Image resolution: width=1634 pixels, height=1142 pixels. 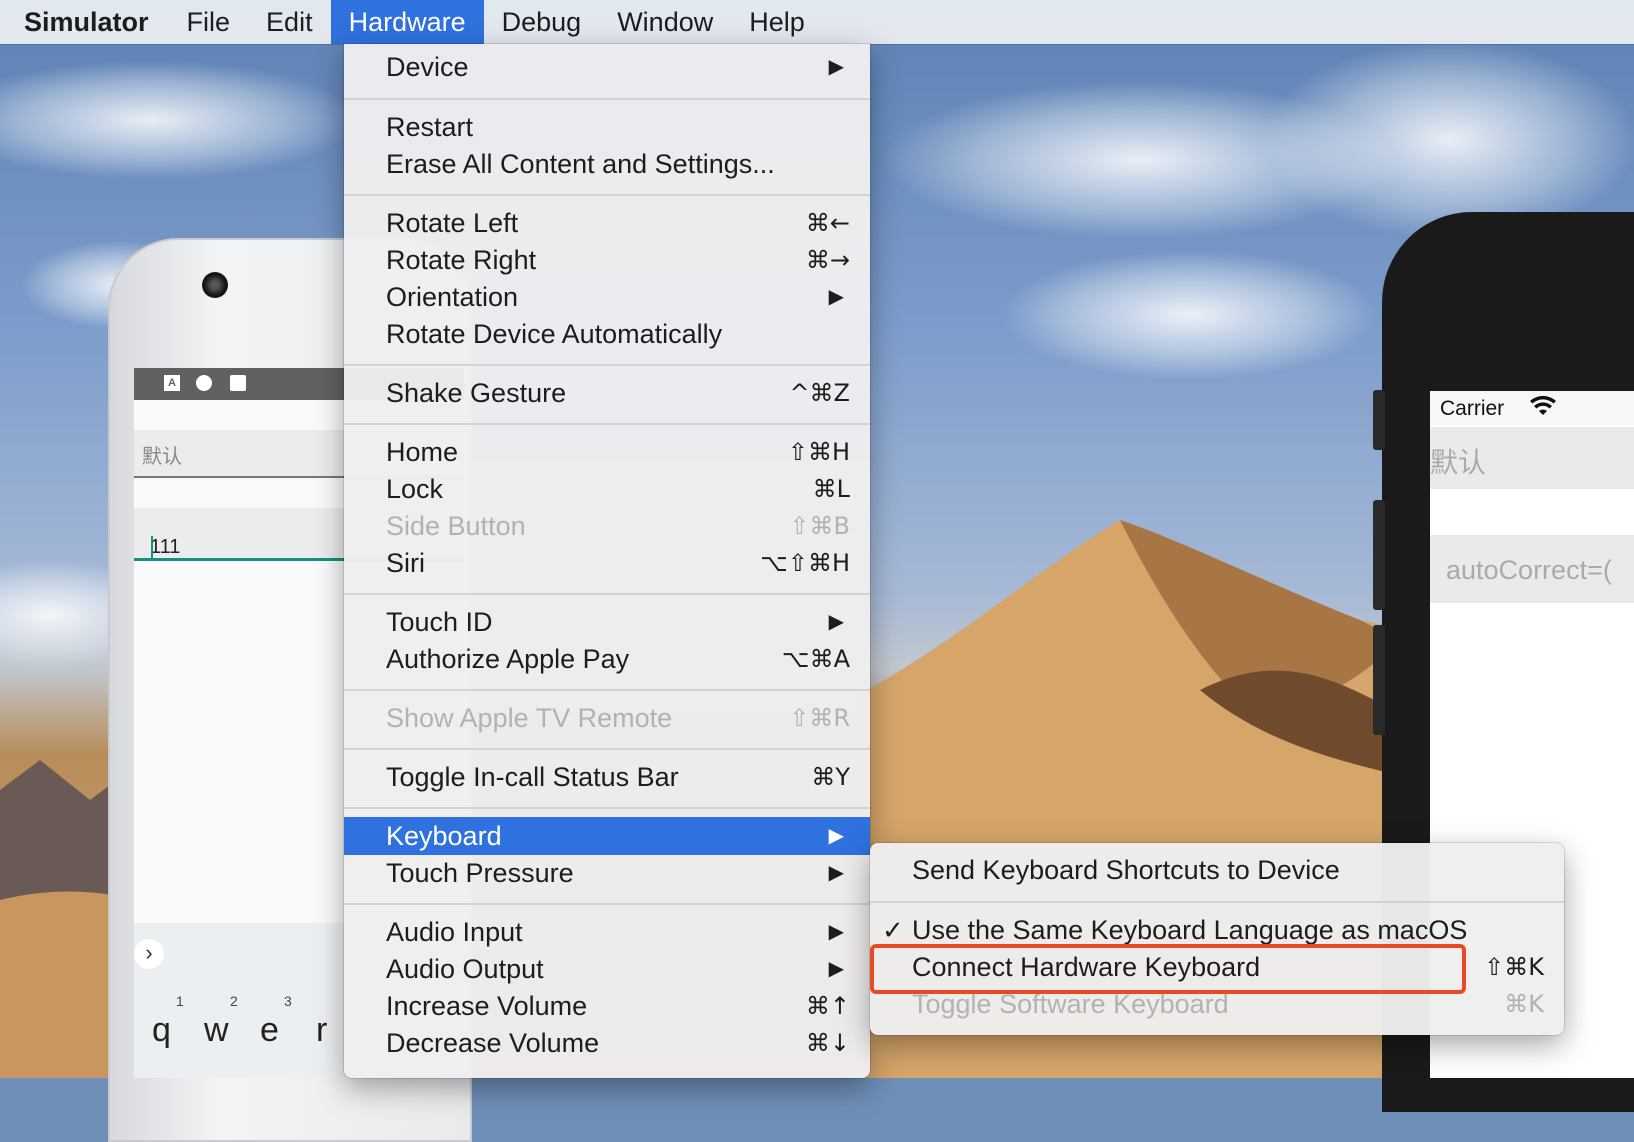 I want to click on shortcut-increase-volume: ⌘↑, so click(x=827, y=1006).